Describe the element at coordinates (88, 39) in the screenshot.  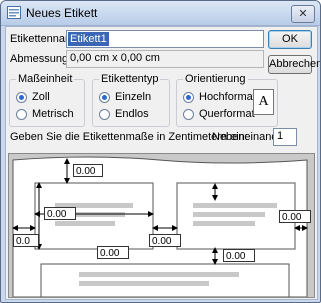
I see `label-name-value: Etikett1` at that location.